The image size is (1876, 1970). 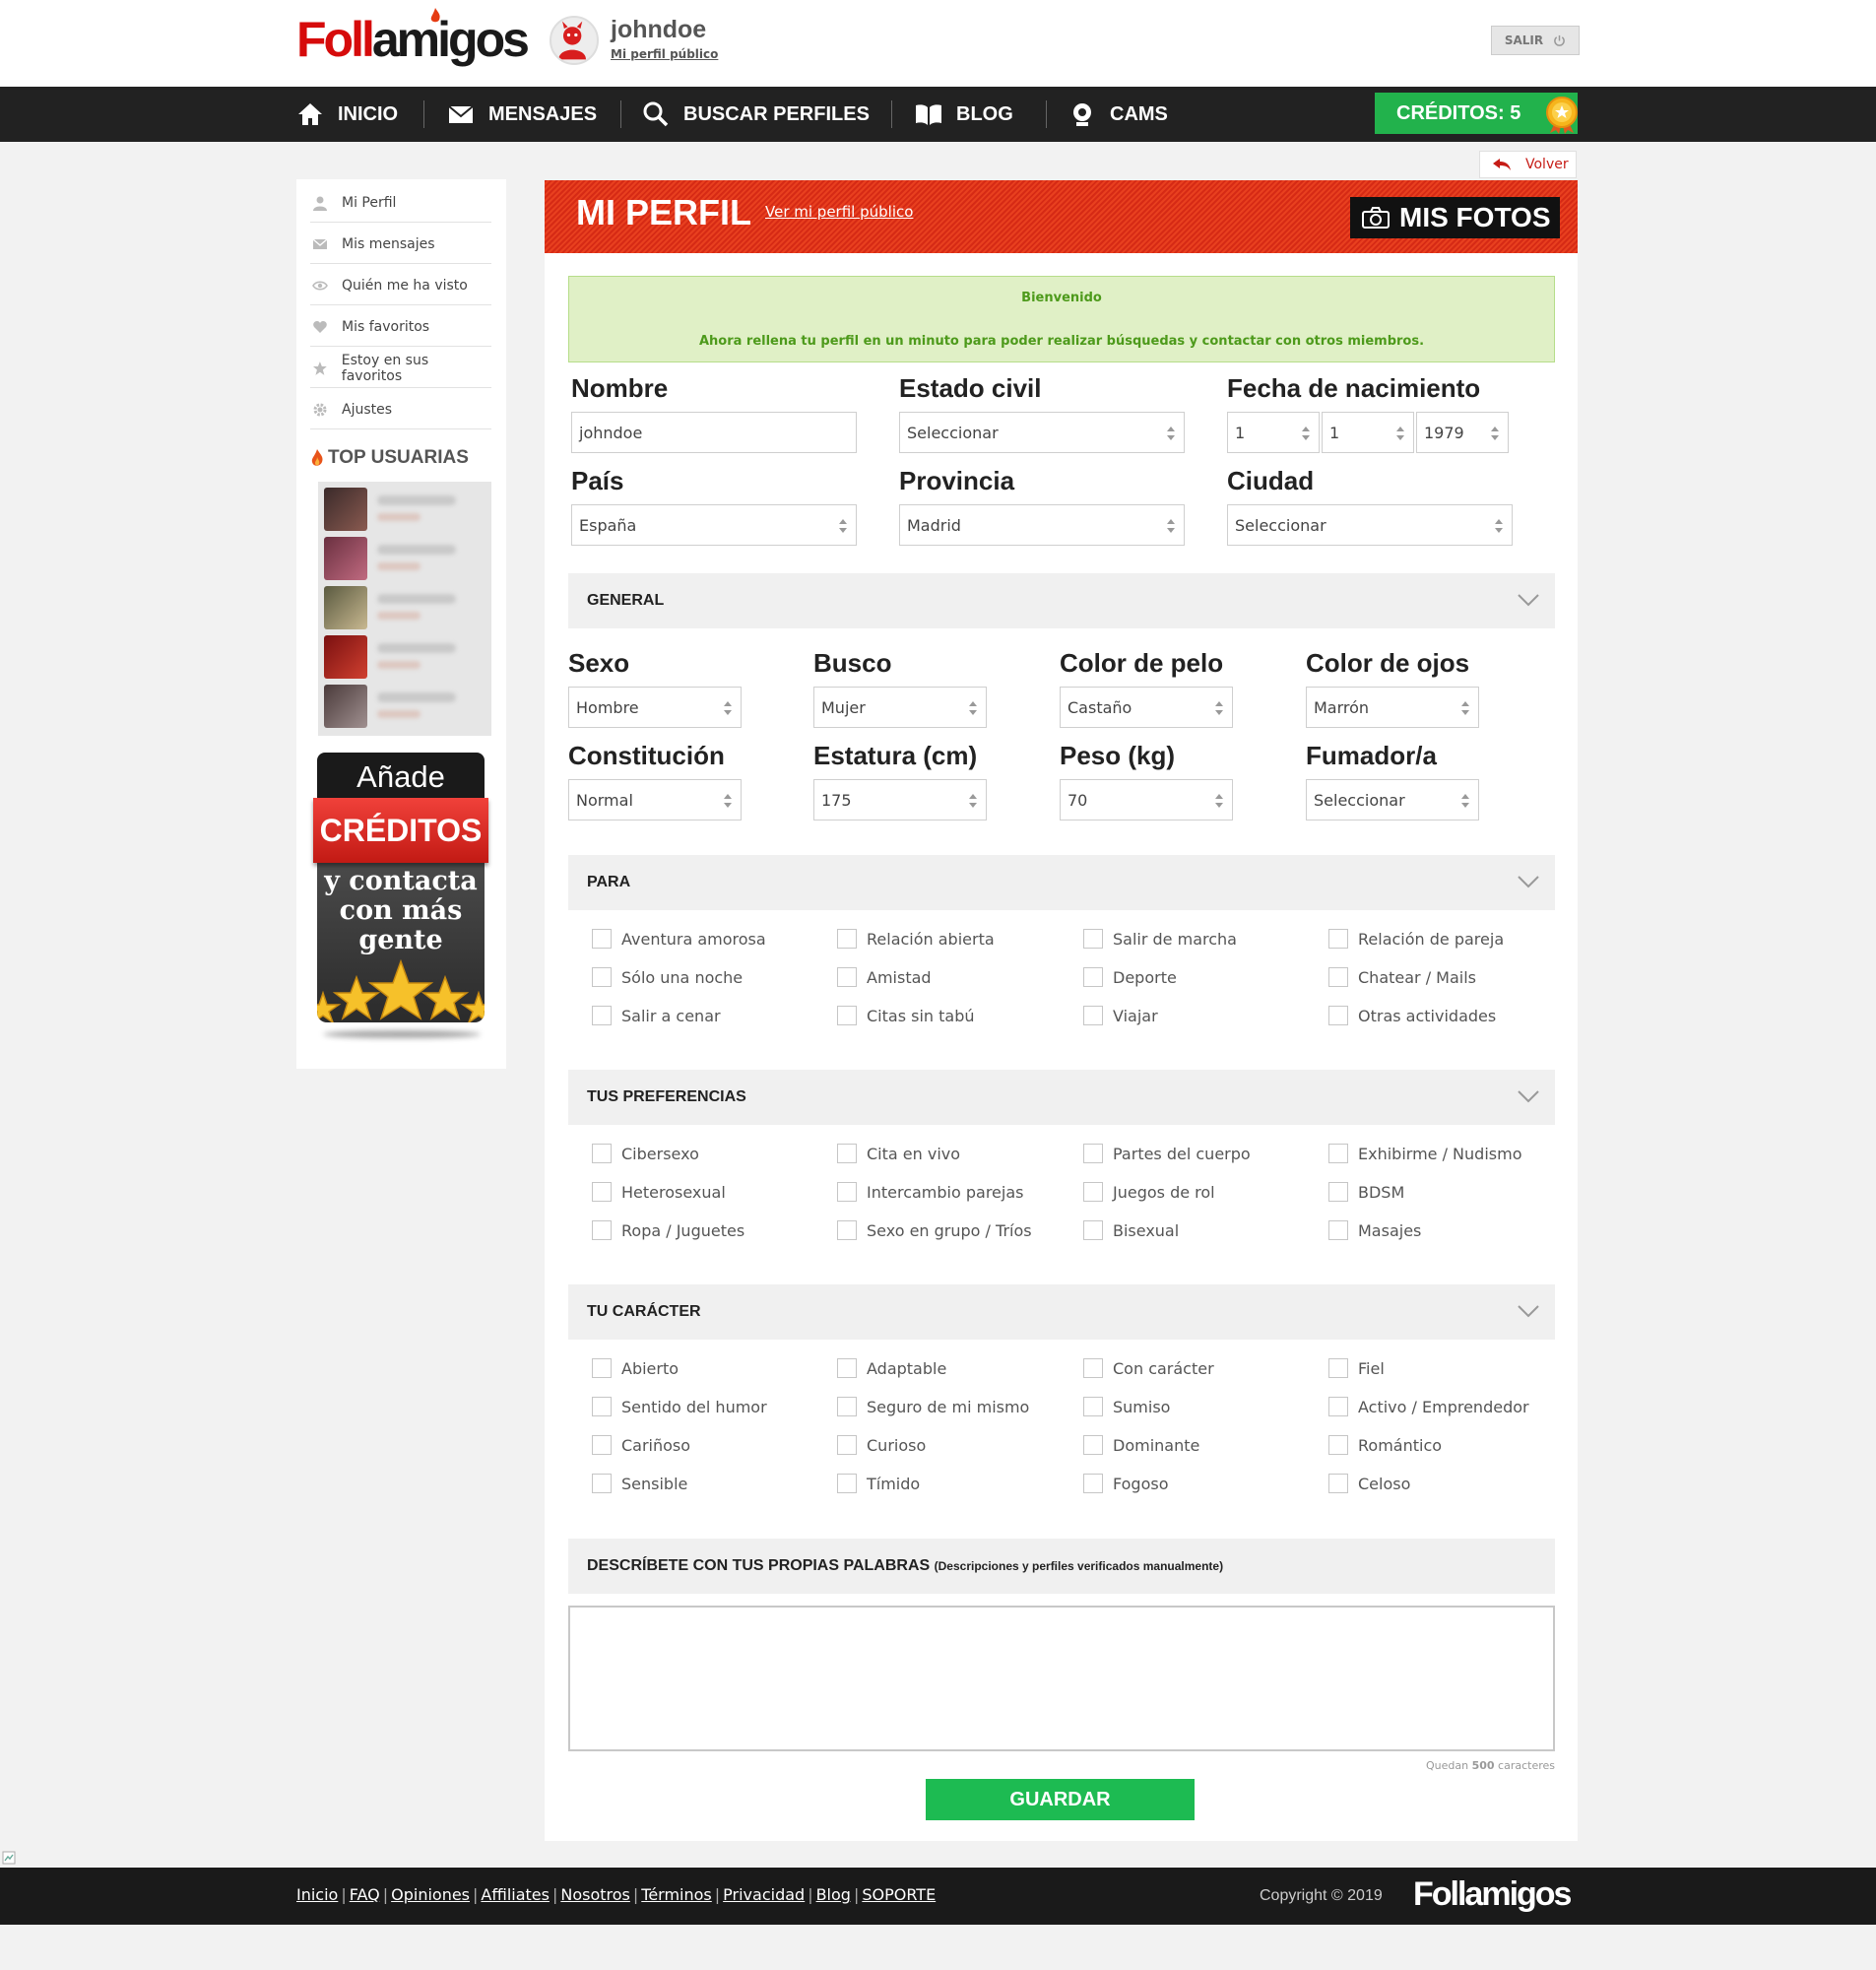 I want to click on checkbox-option: Sólo una noche, so click(x=668, y=977).